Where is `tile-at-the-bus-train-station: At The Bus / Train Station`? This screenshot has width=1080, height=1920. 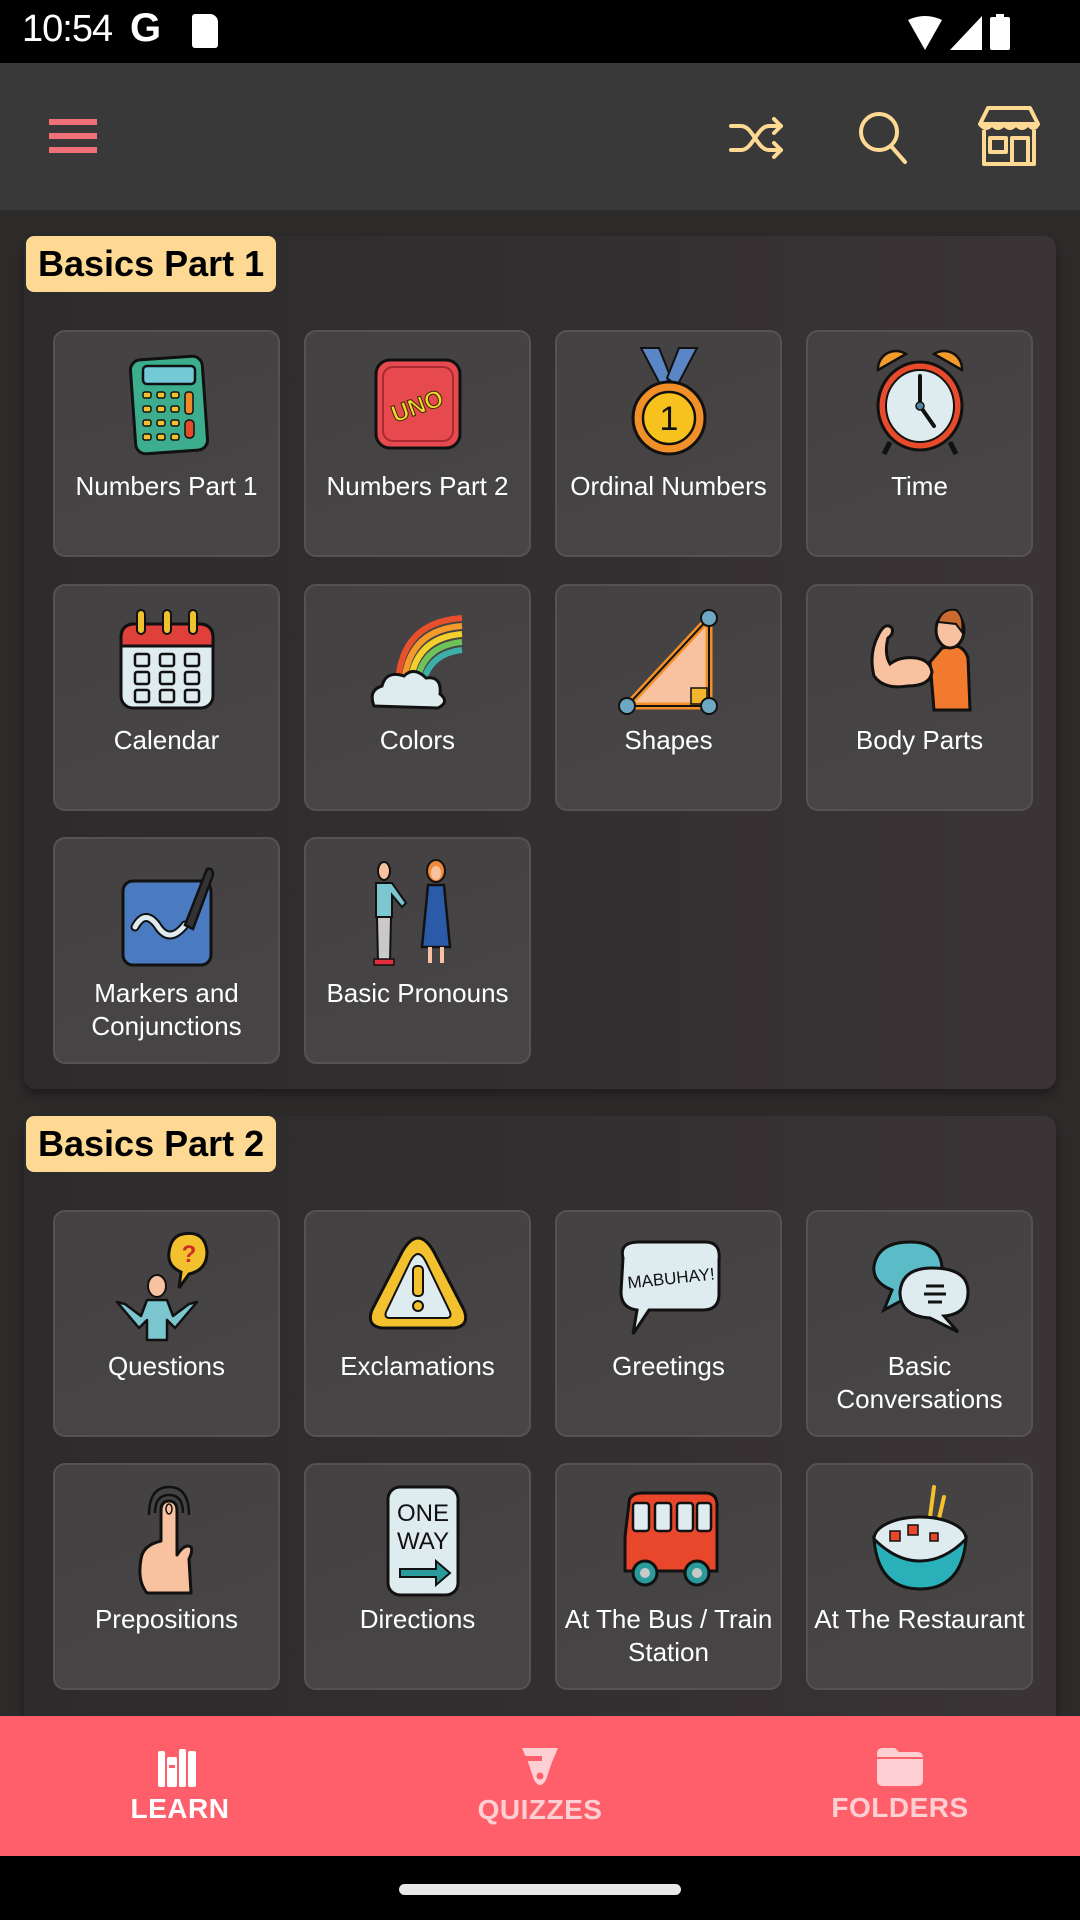 tile-at-the-bus-train-station: At The Bus / Train Station is located at coordinates (668, 1576).